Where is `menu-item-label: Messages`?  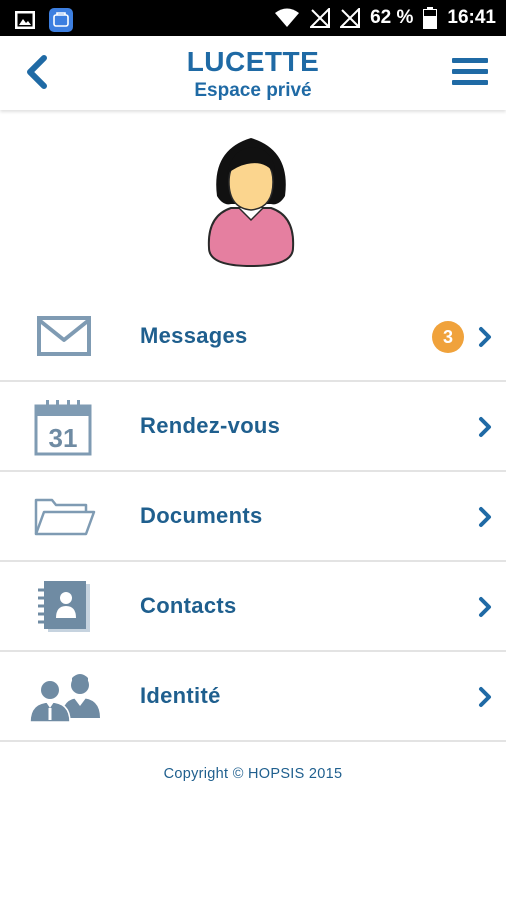 menu-item-label: Messages is located at coordinates (194, 335).